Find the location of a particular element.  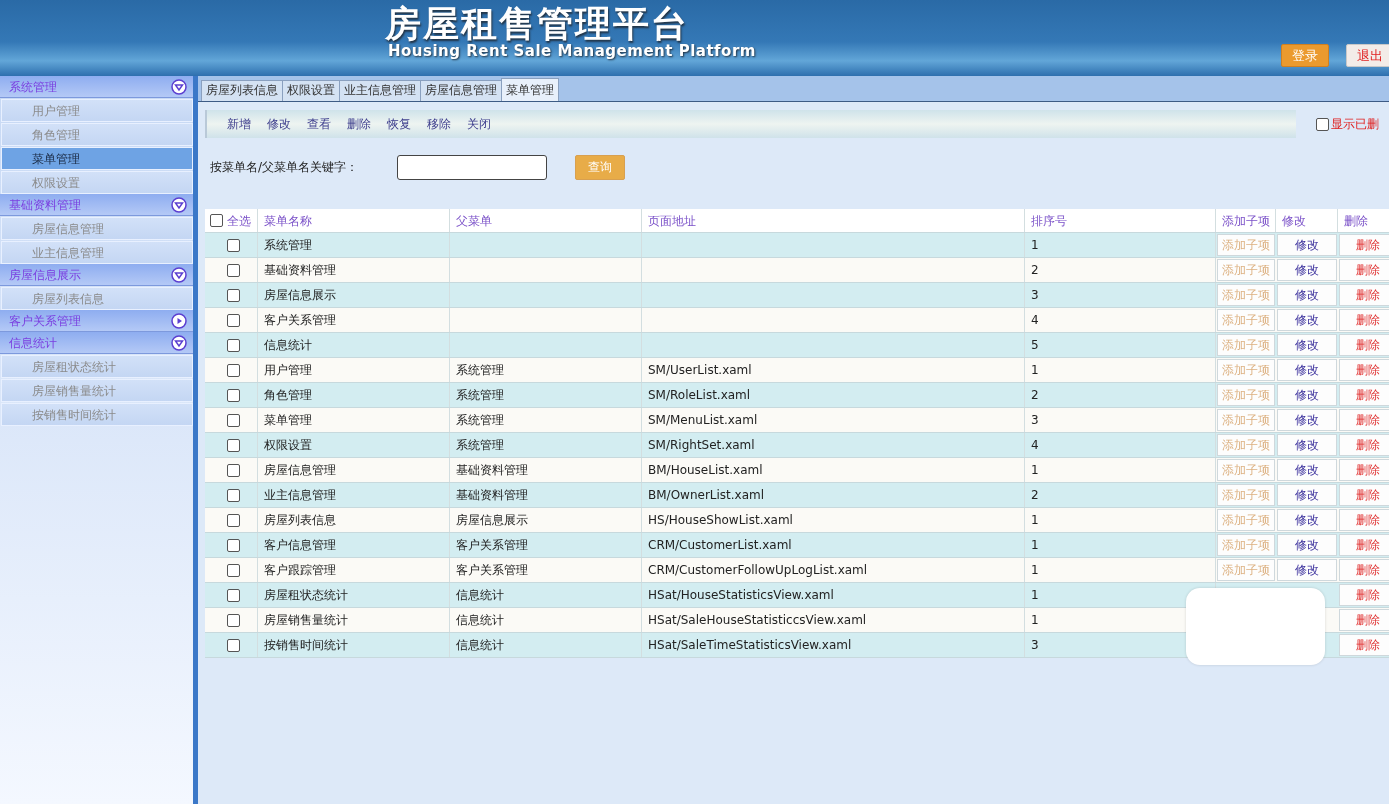

sidebar-item: 房屋租状态统计 is located at coordinates (97, 366).